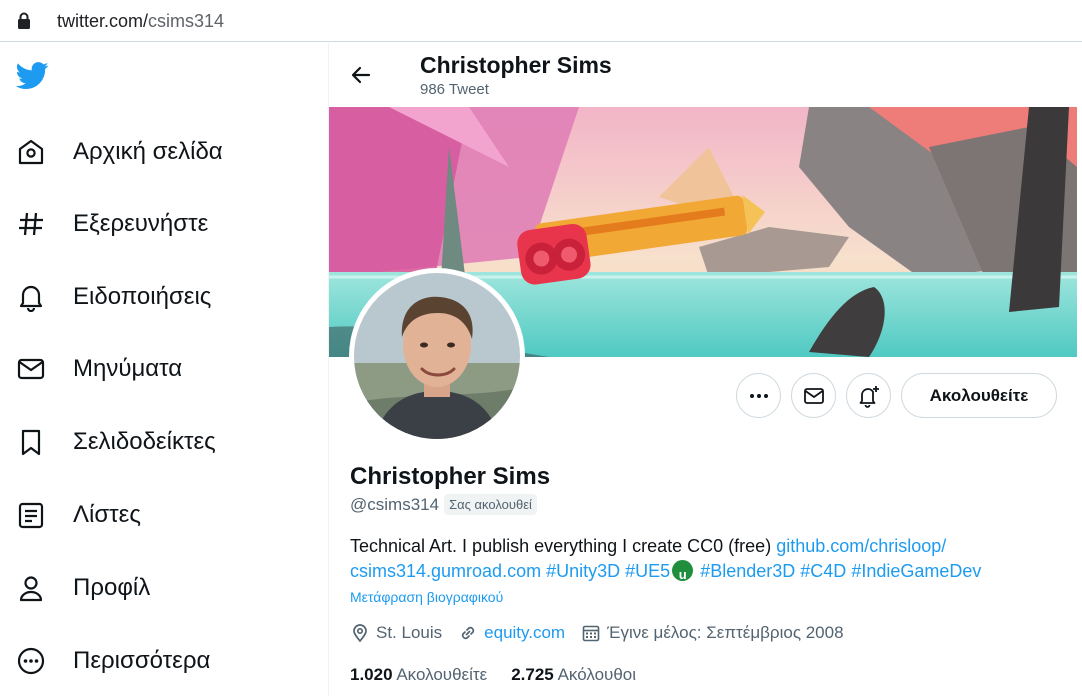 The width and height of the screenshot is (1082, 696). I want to click on website-link: equity.com, so click(524, 633).